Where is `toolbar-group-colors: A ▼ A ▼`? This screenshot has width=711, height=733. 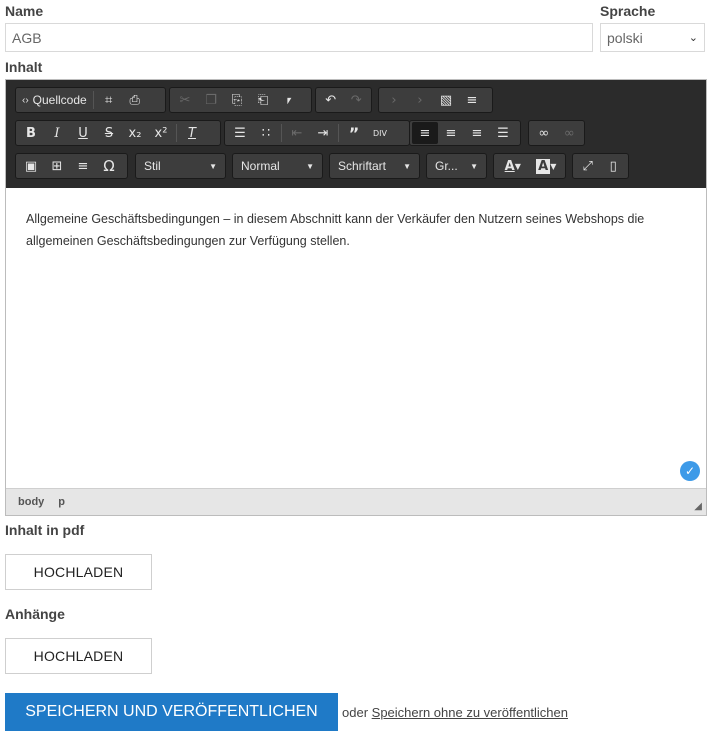
toolbar-group-colors: A ▼ A ▼ is located at coordinates (529, 166).